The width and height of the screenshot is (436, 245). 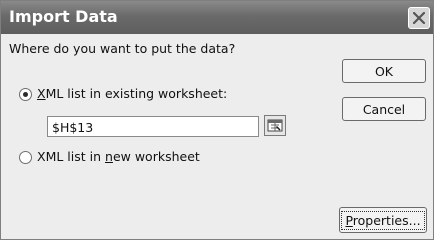 I want to click on range-input-box, so click(x=153, y=126).